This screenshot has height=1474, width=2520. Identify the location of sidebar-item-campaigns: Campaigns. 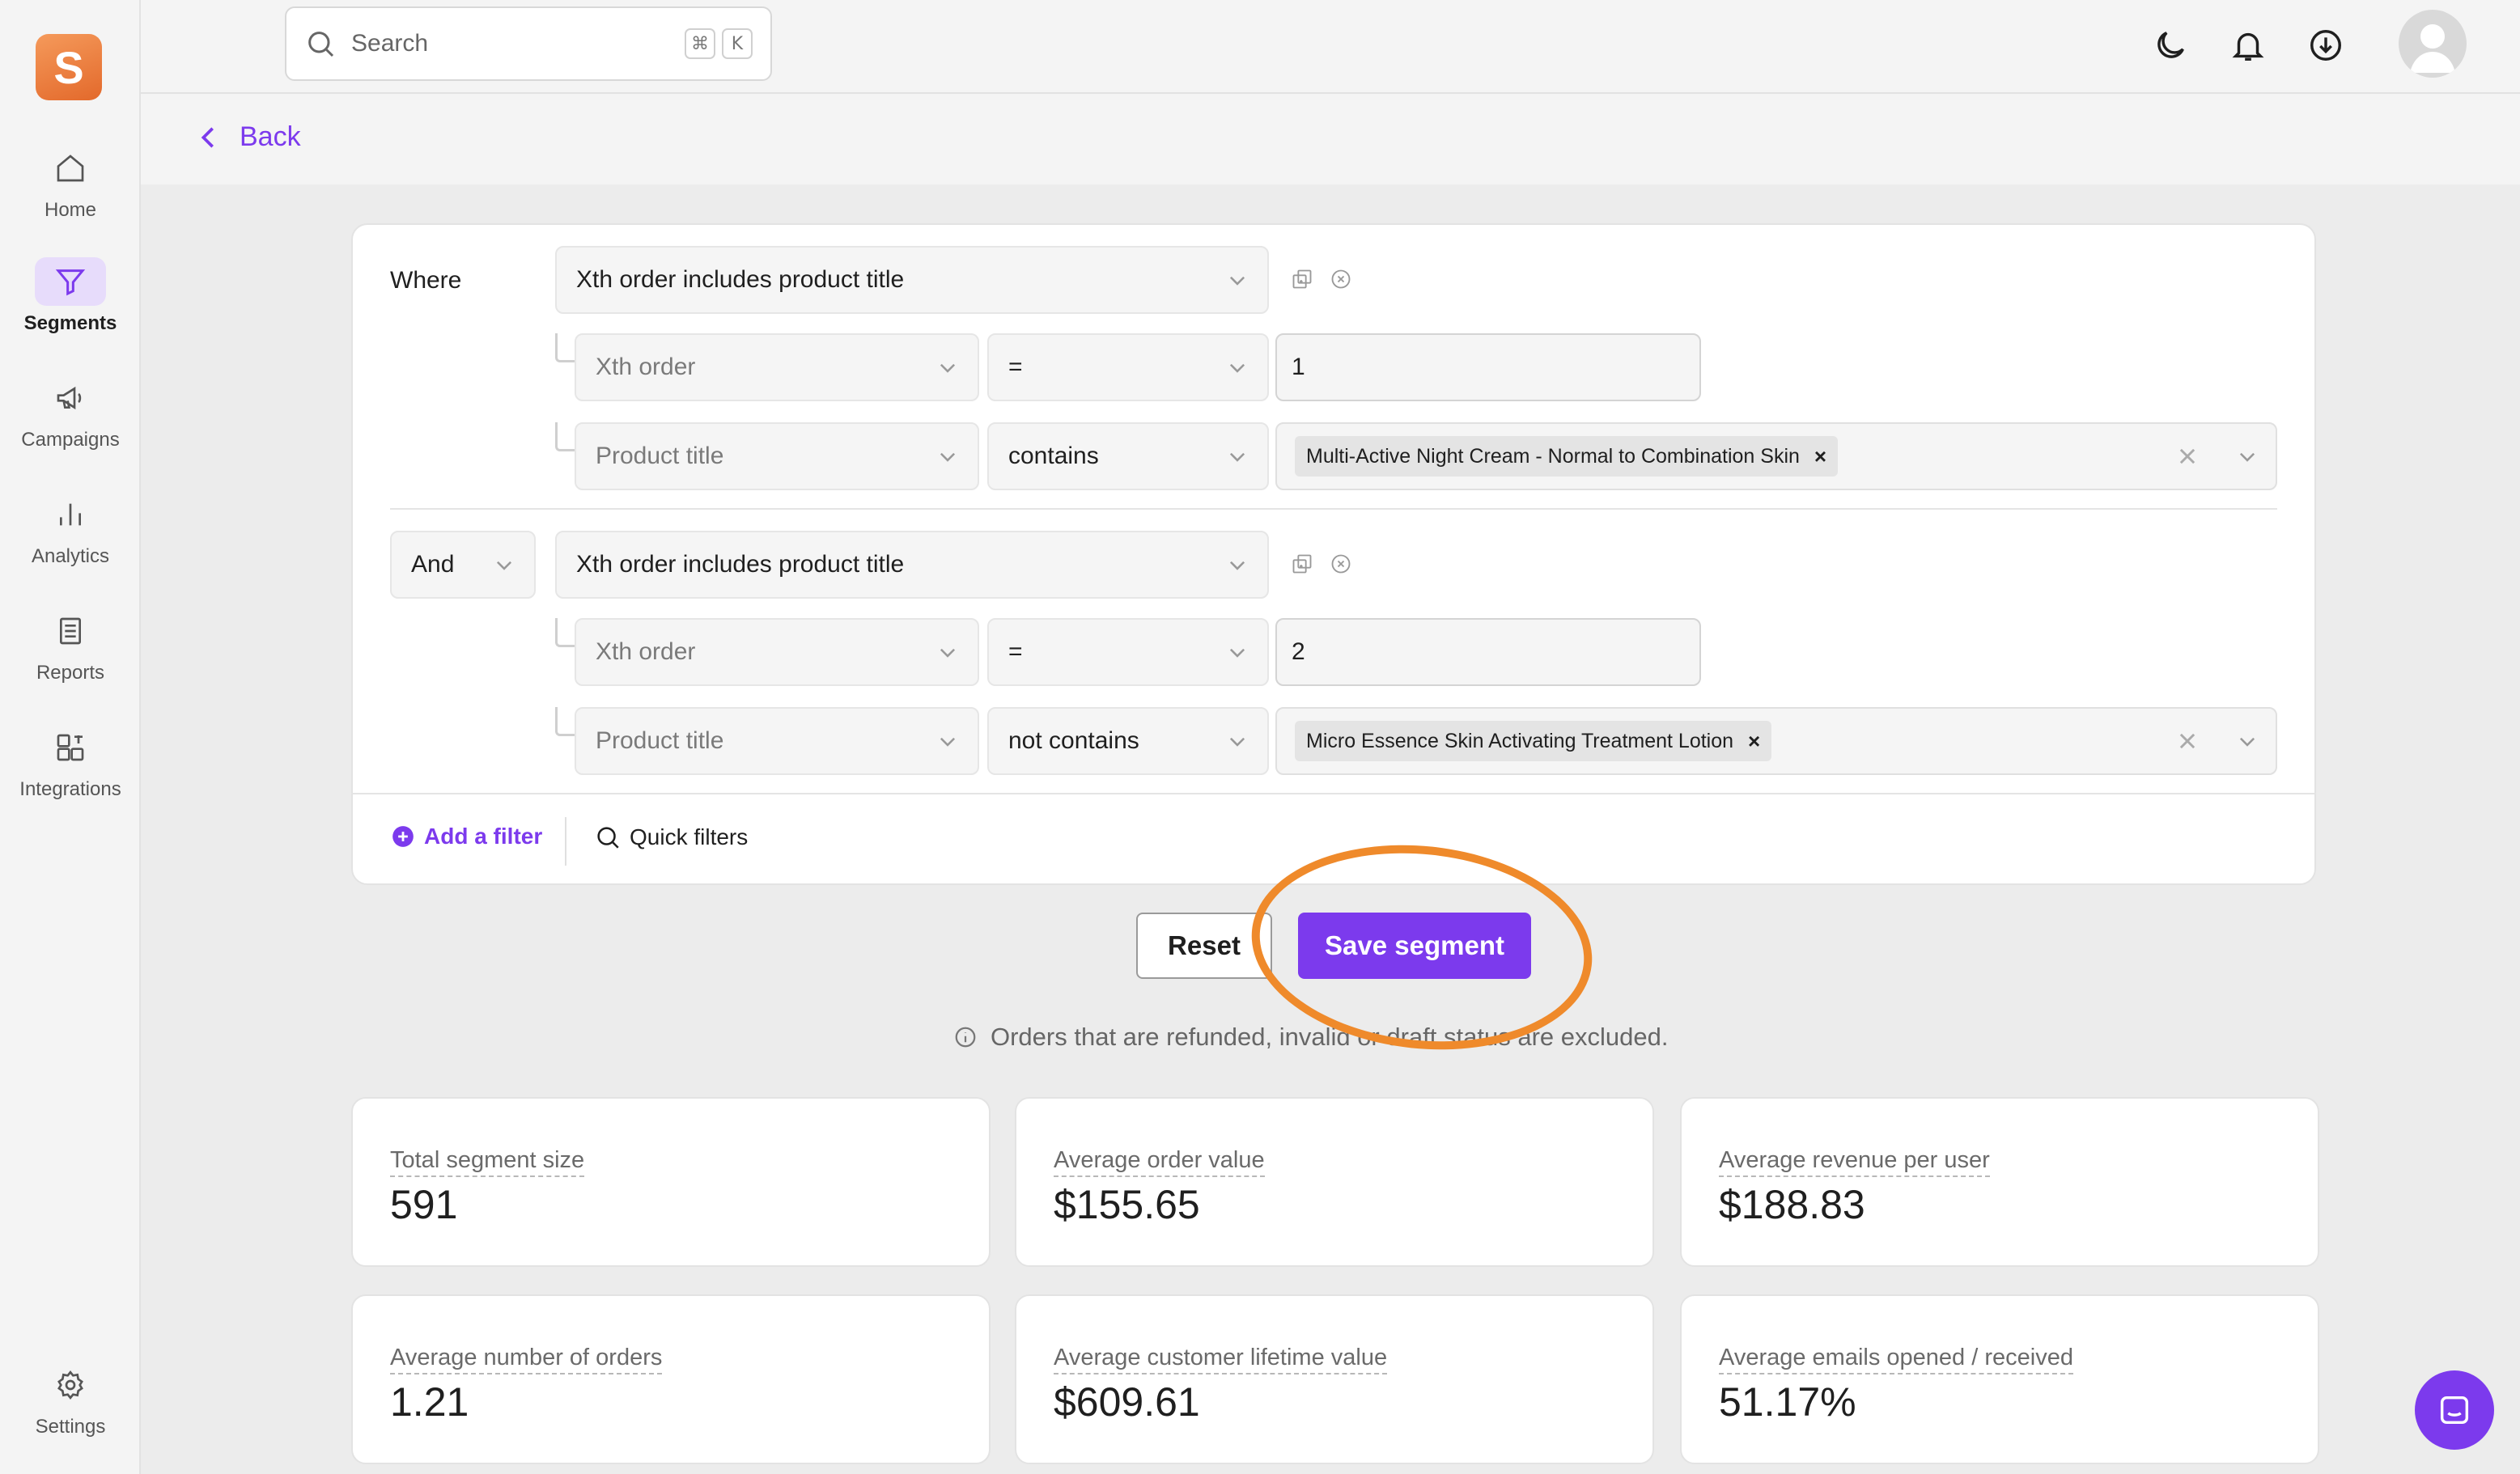
(70, 413).